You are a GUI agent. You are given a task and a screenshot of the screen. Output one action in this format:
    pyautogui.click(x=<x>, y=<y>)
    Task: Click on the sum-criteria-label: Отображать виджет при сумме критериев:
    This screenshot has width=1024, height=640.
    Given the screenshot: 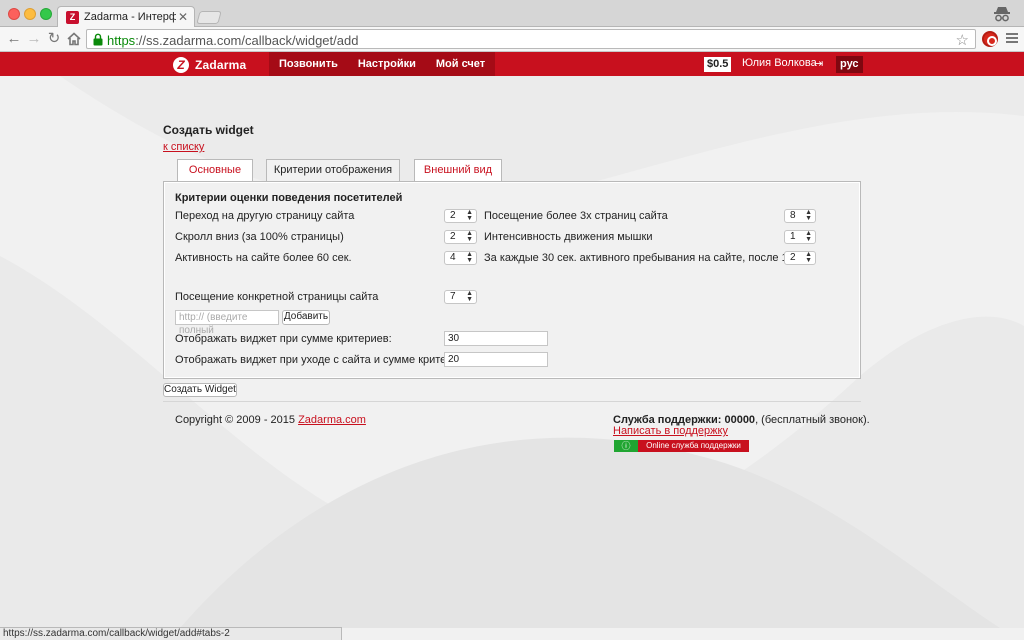 What is the action you would take?
    pyautogui.click(x=283, y=339)
    